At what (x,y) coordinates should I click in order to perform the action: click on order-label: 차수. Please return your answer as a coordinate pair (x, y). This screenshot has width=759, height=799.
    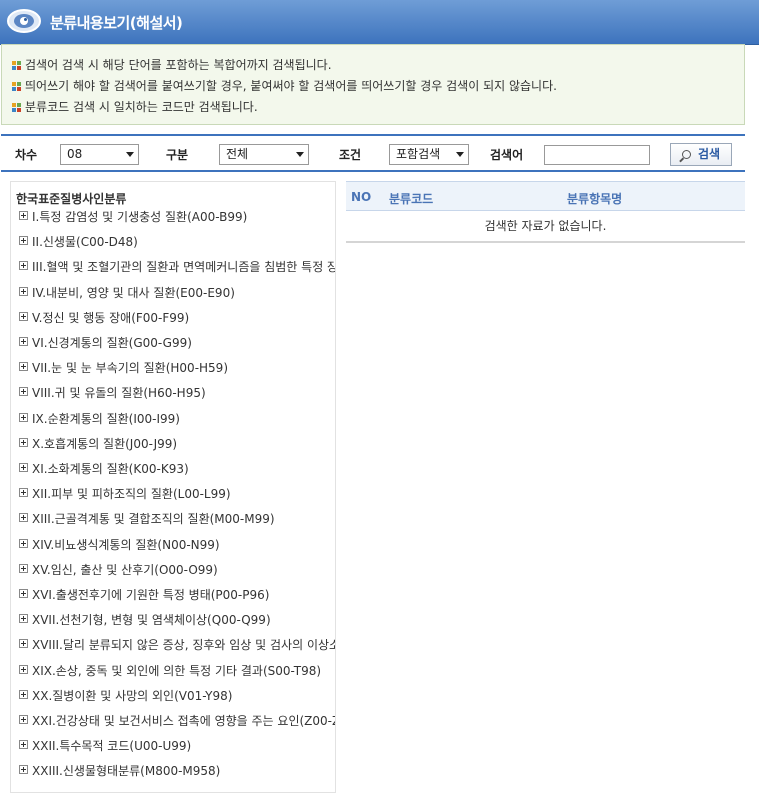
    Looking at the image, I should click on (26, 155).